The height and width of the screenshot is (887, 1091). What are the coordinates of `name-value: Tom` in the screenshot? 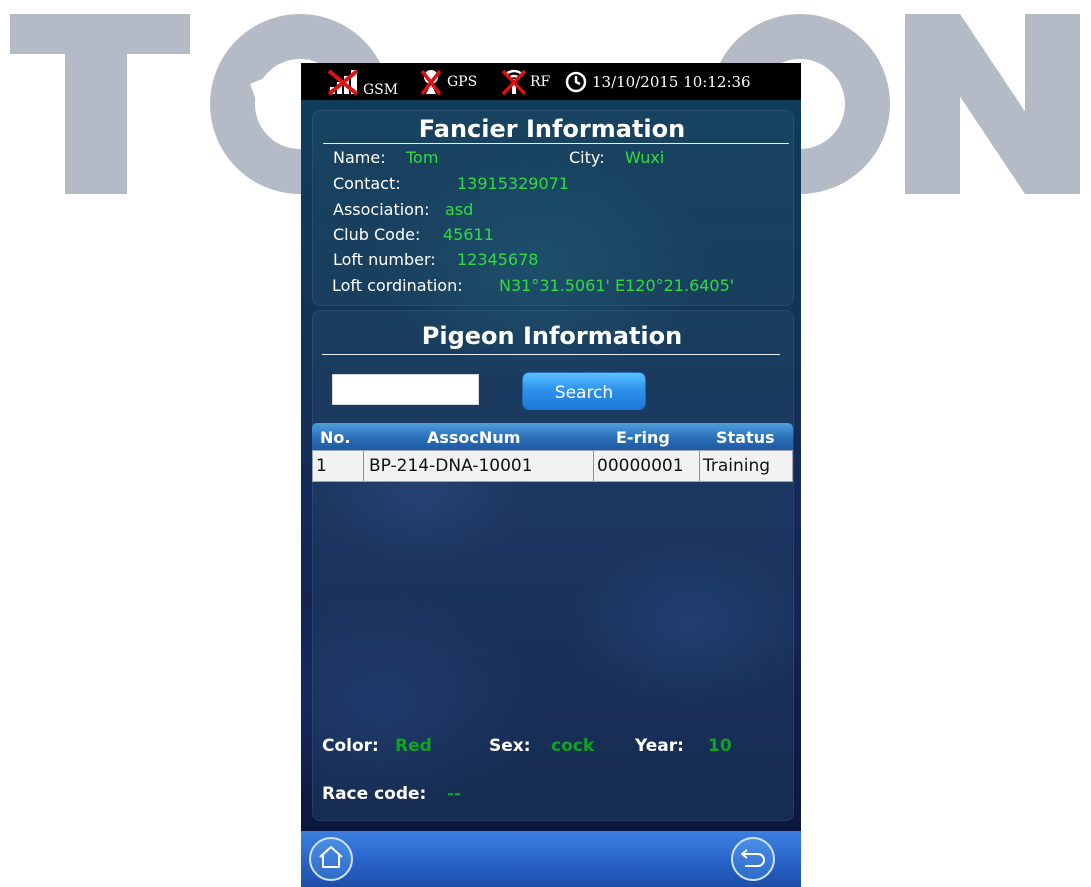 It's located at (422, 157).